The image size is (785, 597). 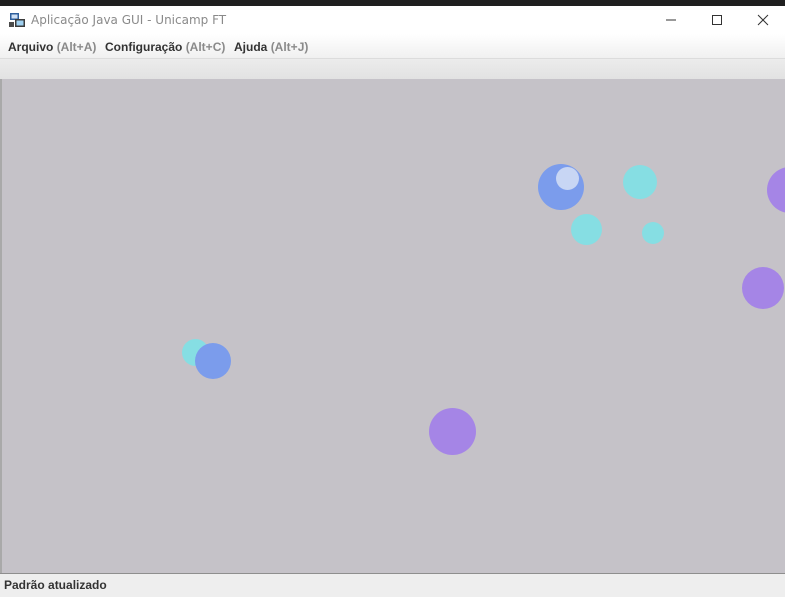 What do you see at coordinates (129, 20) in the screenshot?
I see `window-title: Aplicação Java GUI - Unicamp FT` at bounding box center [129, 20].